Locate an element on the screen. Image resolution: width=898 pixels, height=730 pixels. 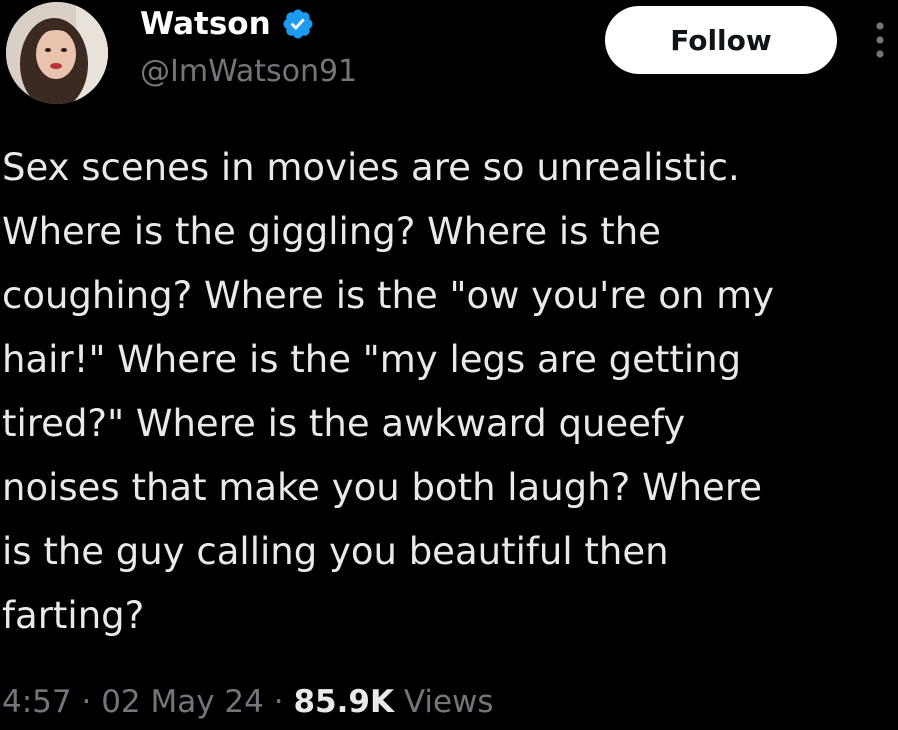
tweet-text-line: tired?" Where is the awkward queefy is located at coordinates (344, 423).